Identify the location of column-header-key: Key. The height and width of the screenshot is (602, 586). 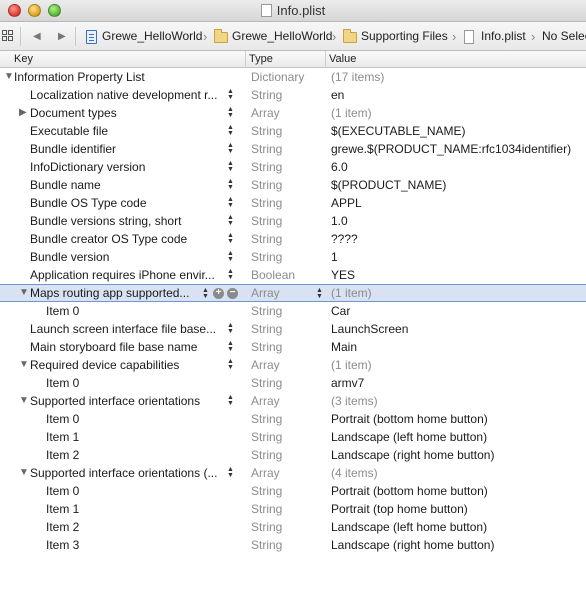
(23, 59).